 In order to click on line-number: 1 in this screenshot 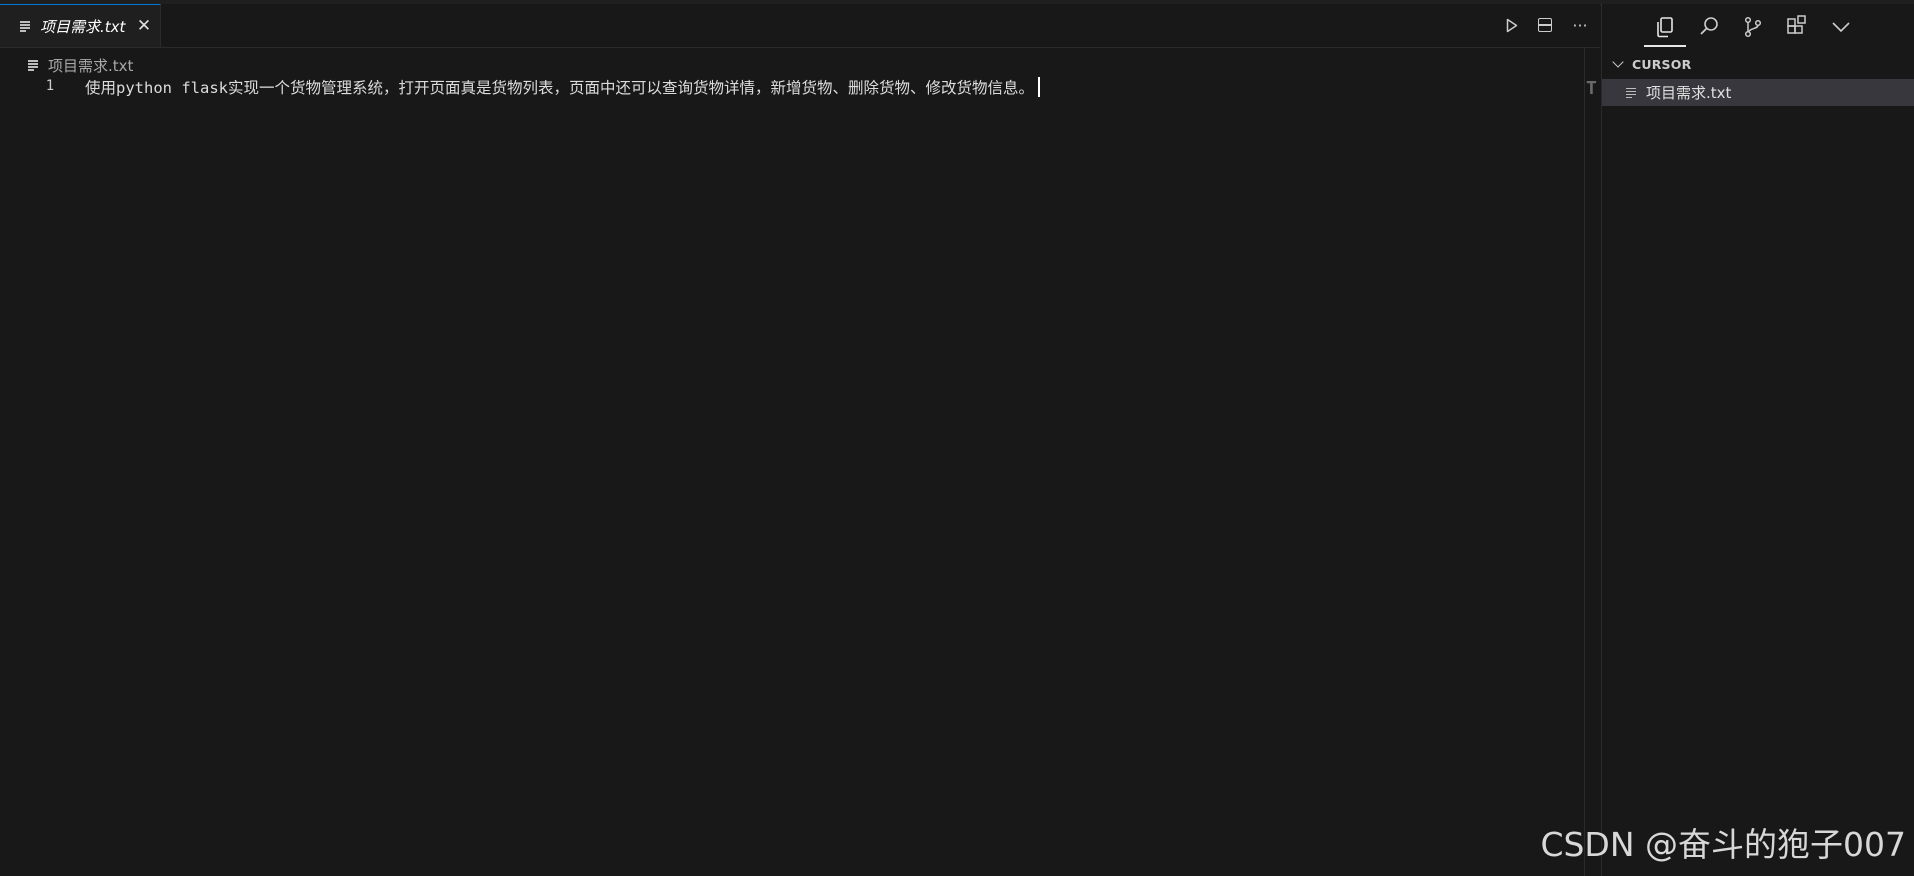, I will do `click(50, 86)`.